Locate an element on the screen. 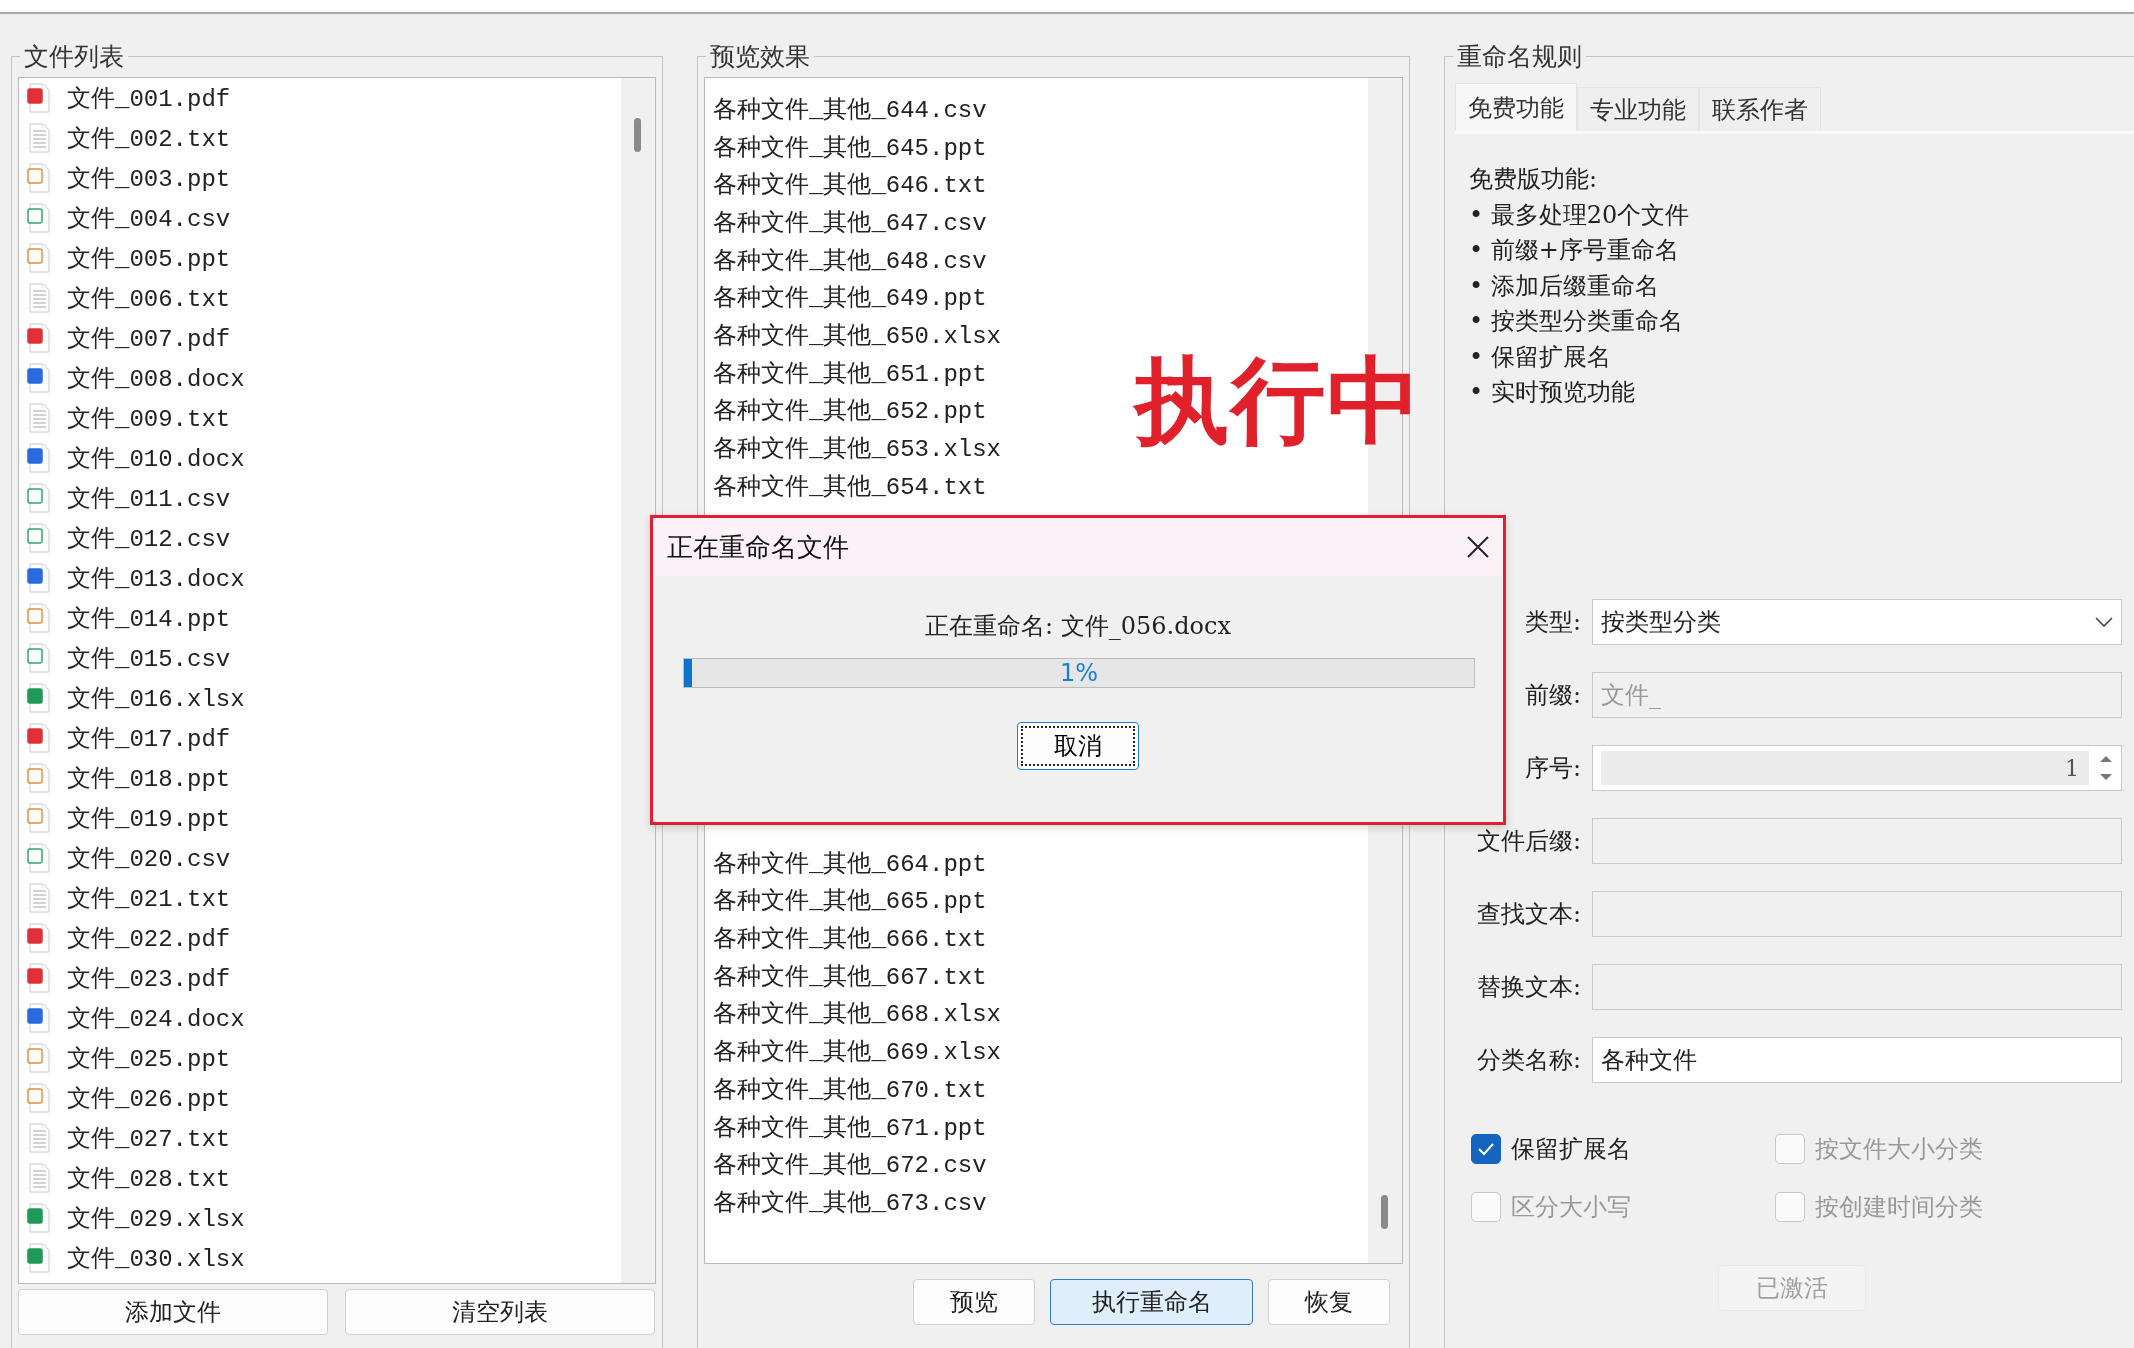 The image size is (2134, 1348). preview-name: 各种文件_其他_671.ppt is located at coordinates (849, 1128).